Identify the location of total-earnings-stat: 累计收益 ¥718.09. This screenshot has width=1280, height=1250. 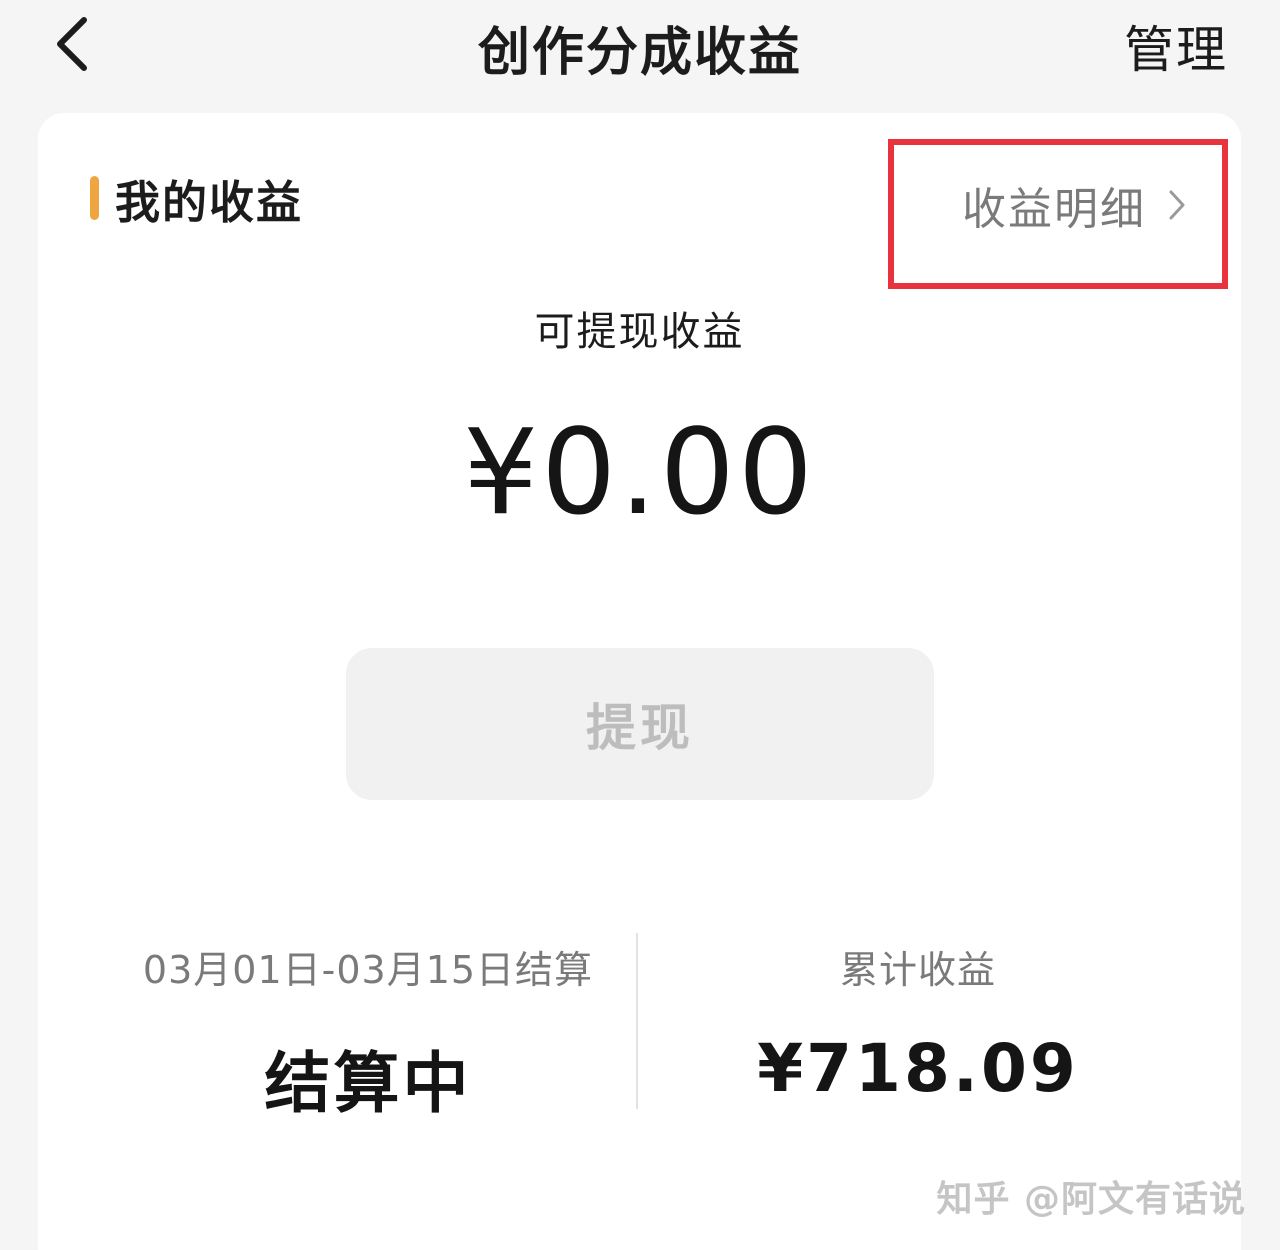
(918, 1023).